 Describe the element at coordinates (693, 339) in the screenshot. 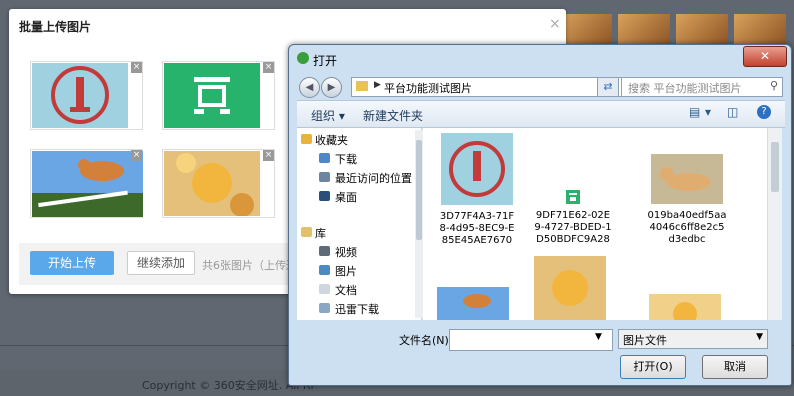

I see `filetype-select: 图片文件 ▼` at that location.